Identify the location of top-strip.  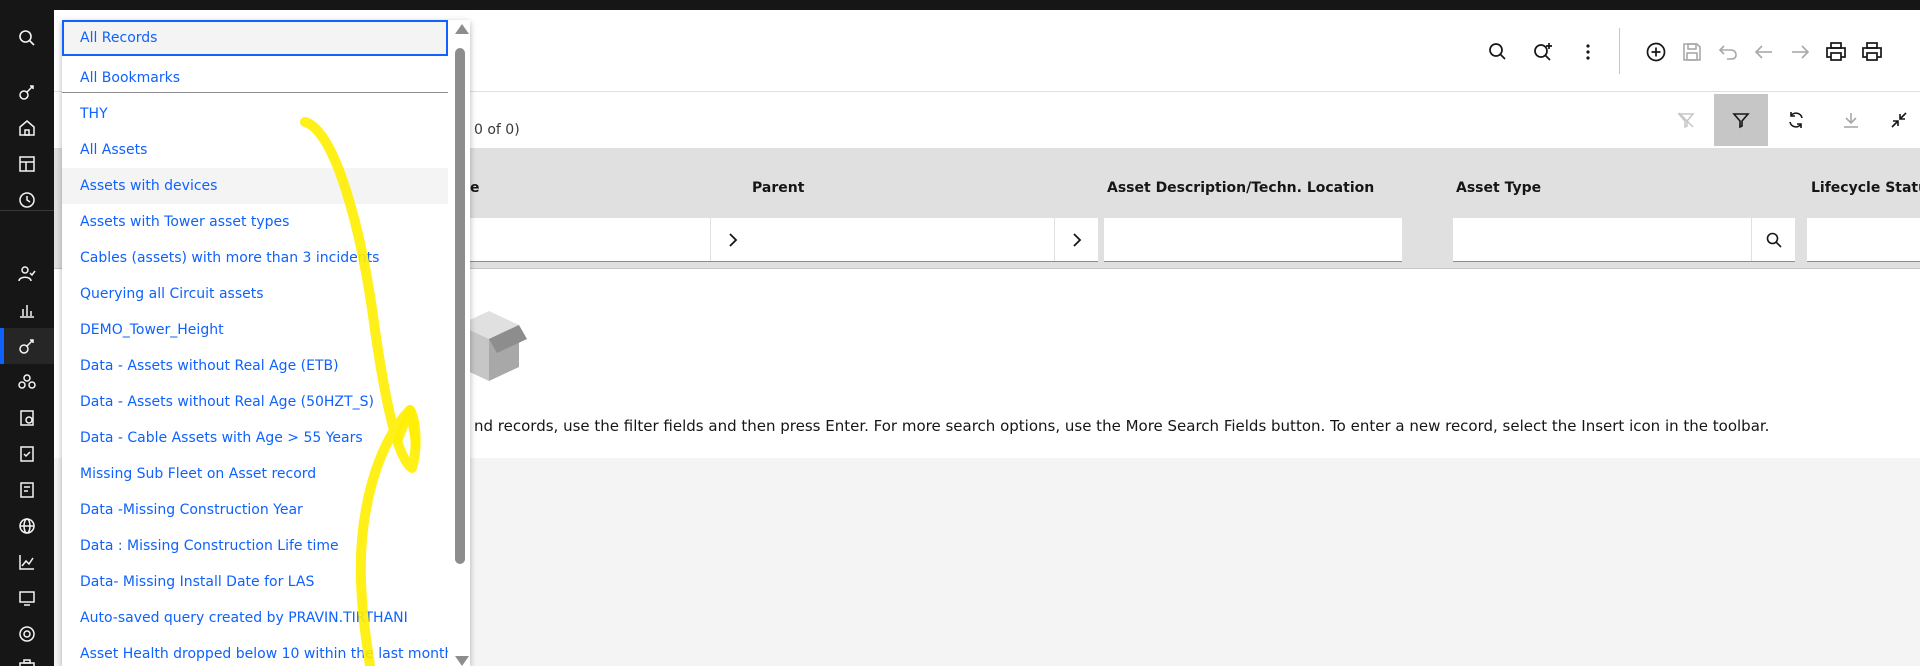
(960, 5).